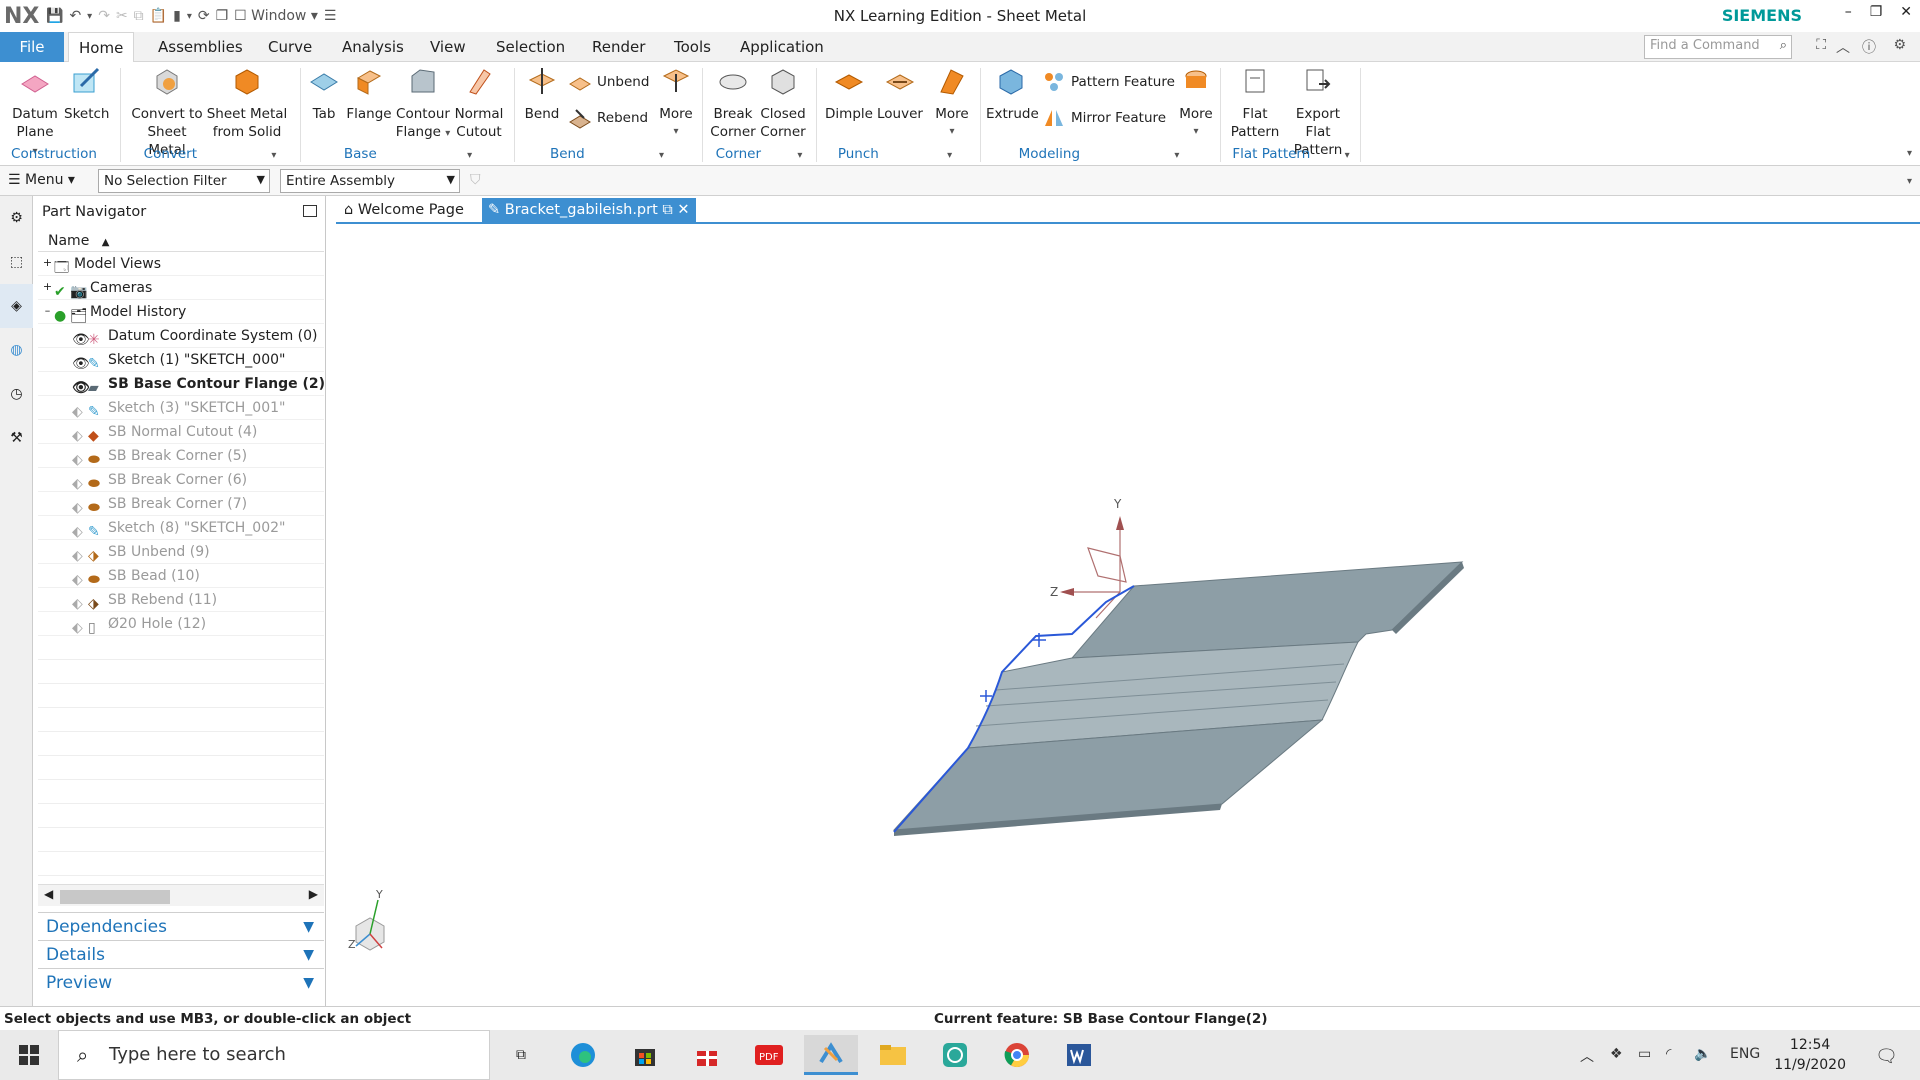 The image size is (1920, 1080). Describe the element at coordinates (324, 93) in the screenshot. I see `tab-button: Tab` at that location.